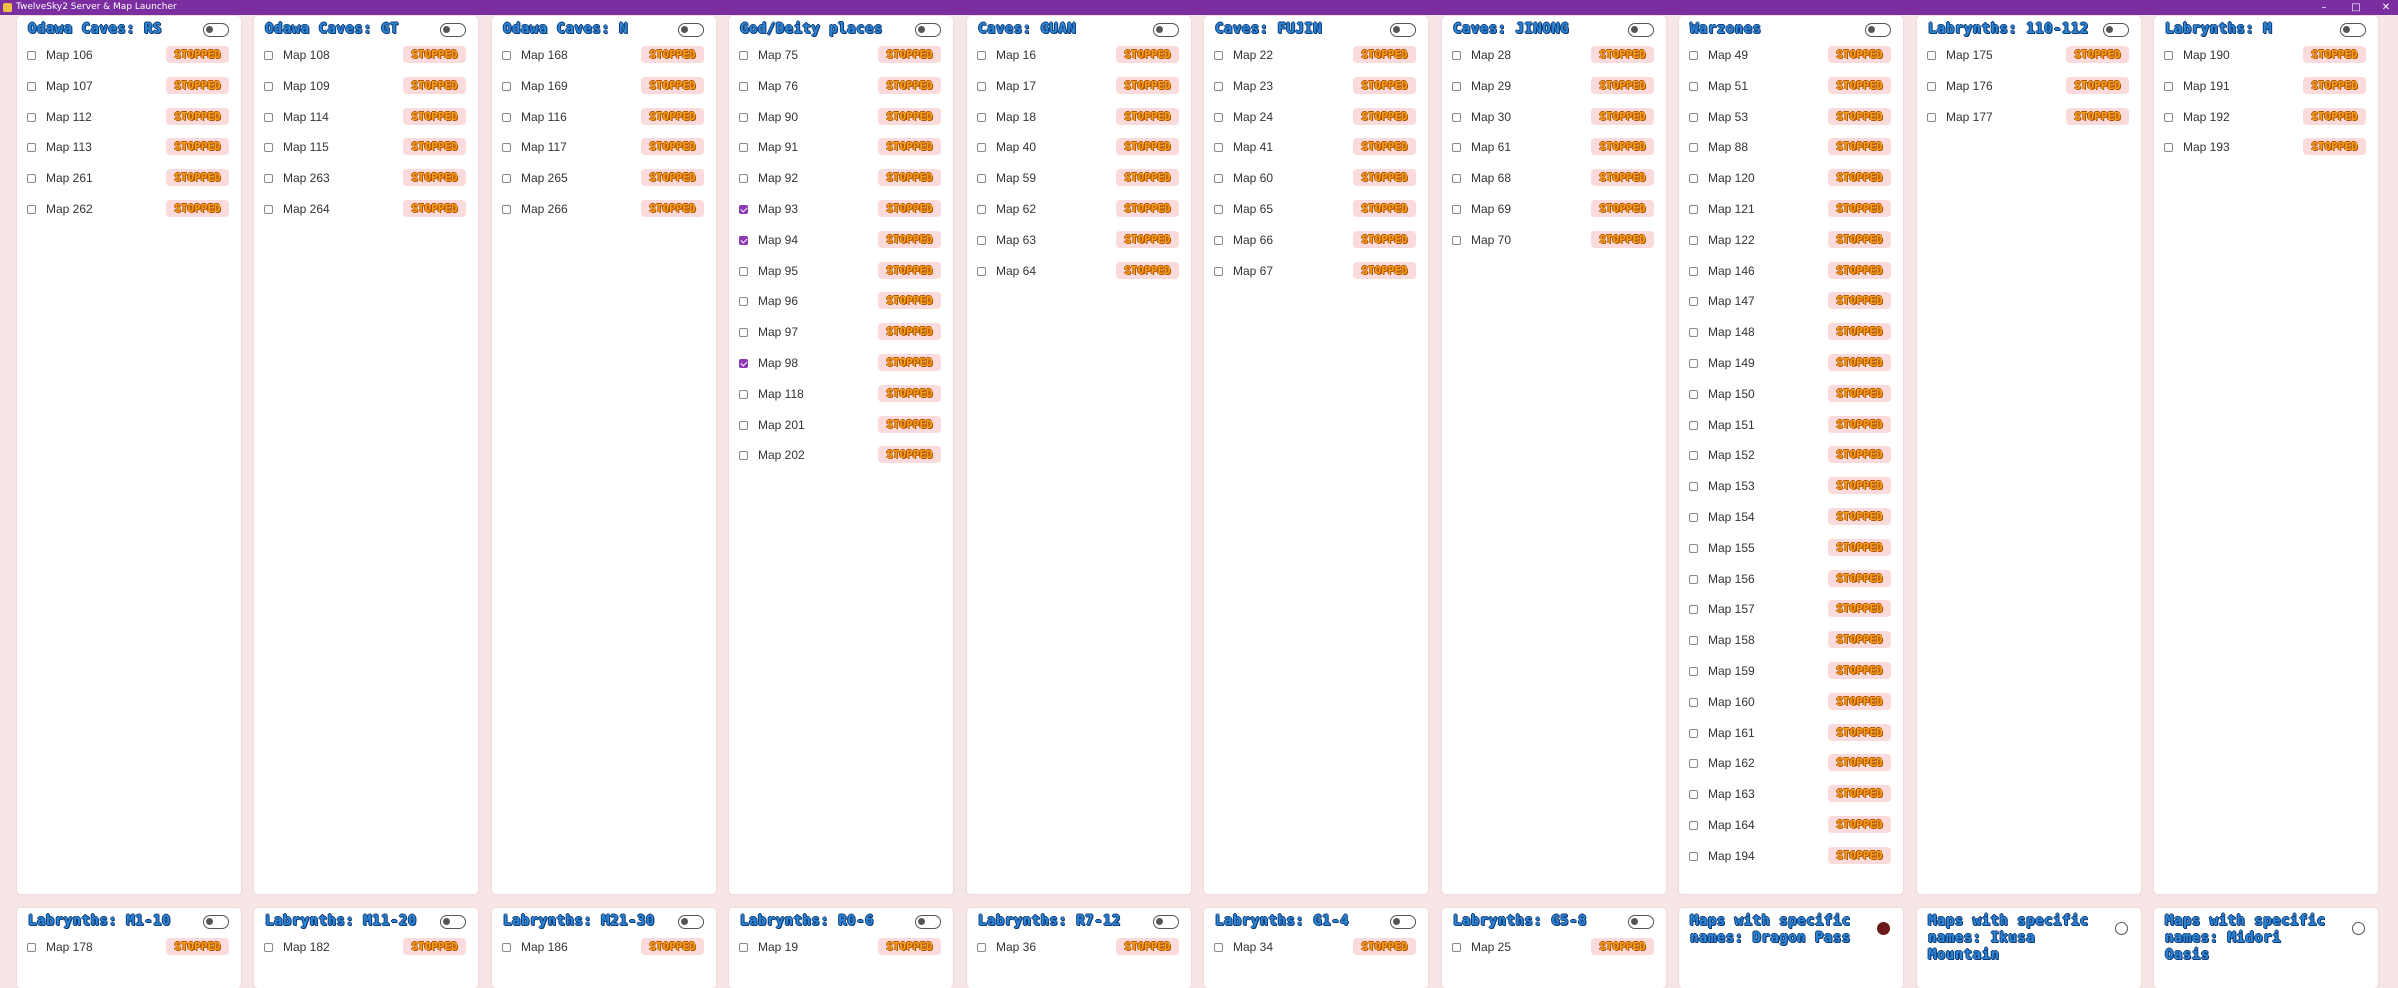 The image size is (2398, 988). What do you see at coordinates (2356, 7) in the screenshot?
I see `maximize-button: □` at bounding box center [2356, 7].